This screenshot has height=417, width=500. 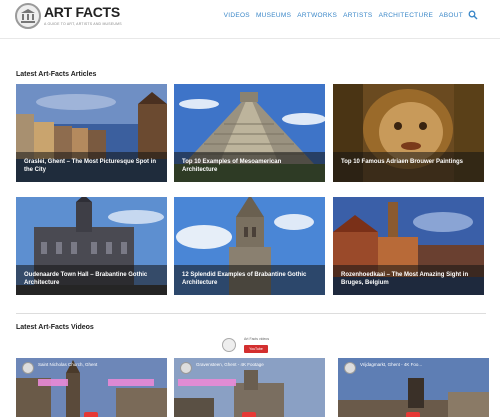 I want to click on brand-tagline: A GUIDE TO ART, ARTISTS AND MUSEUMS, so click(x=83, y=24).